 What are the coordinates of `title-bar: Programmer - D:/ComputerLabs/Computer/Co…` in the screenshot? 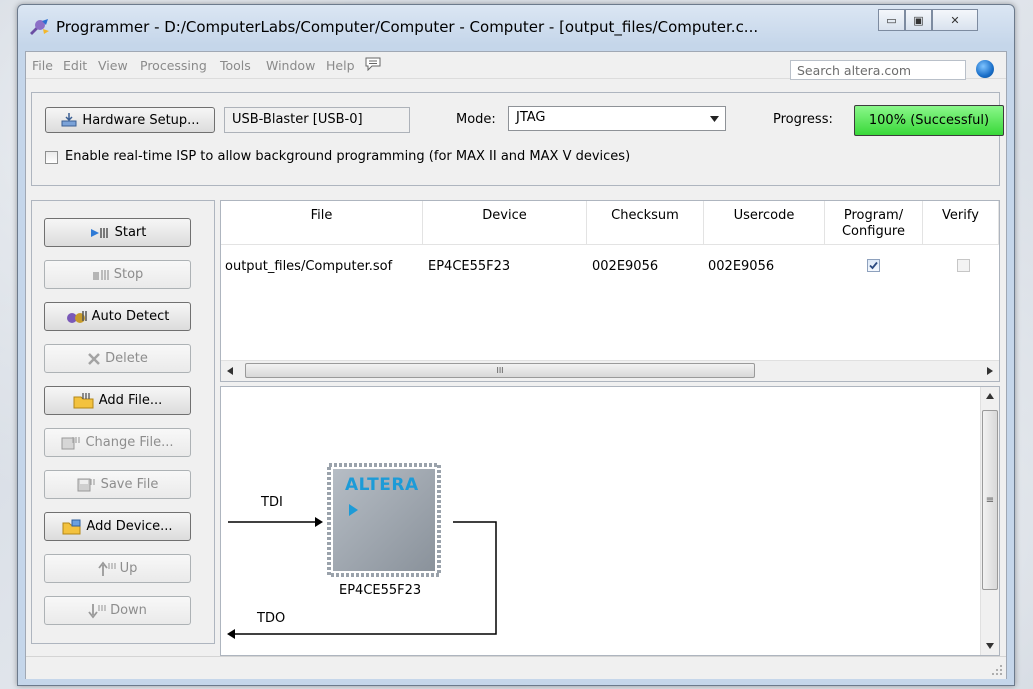 It's located at (516, 28).